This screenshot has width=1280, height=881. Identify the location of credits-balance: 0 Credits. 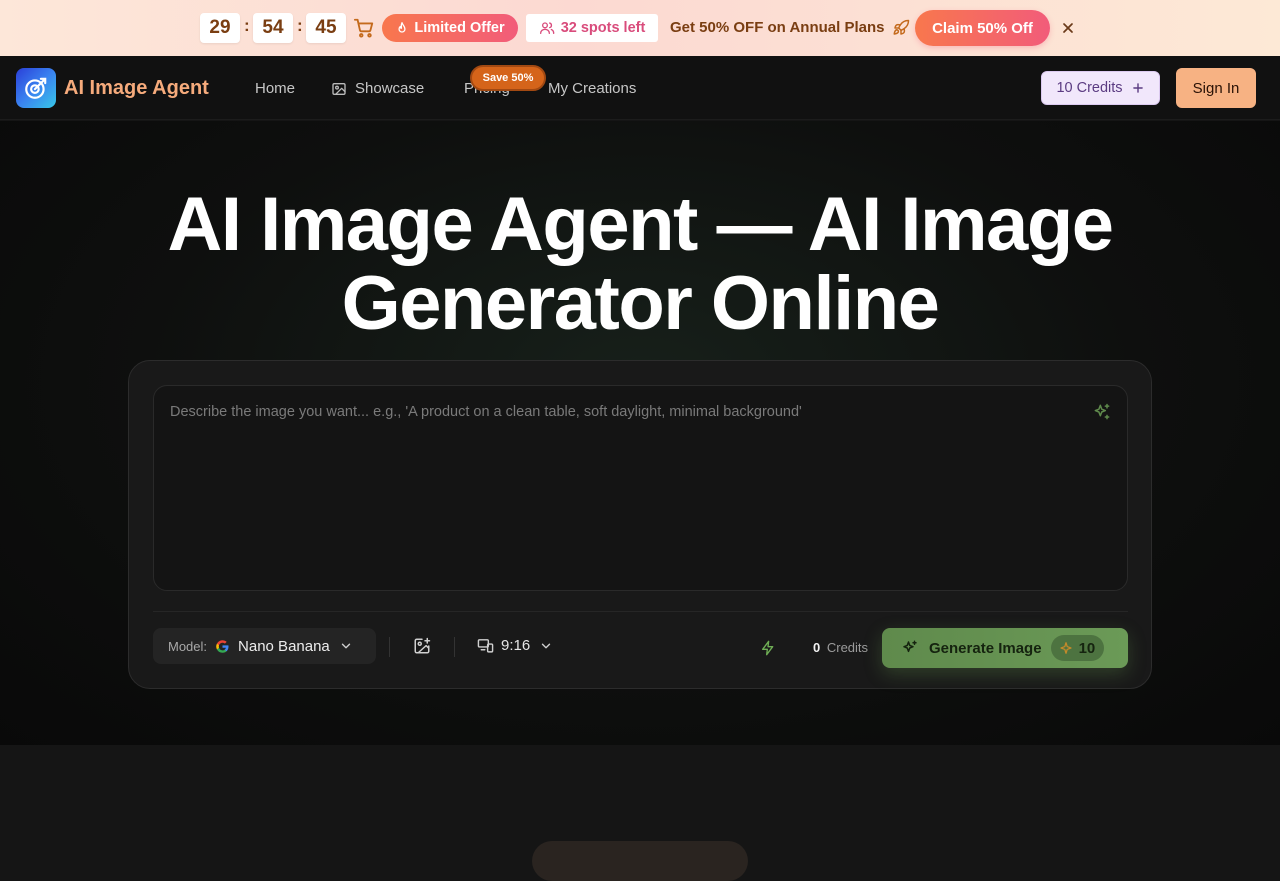
(840, 647).